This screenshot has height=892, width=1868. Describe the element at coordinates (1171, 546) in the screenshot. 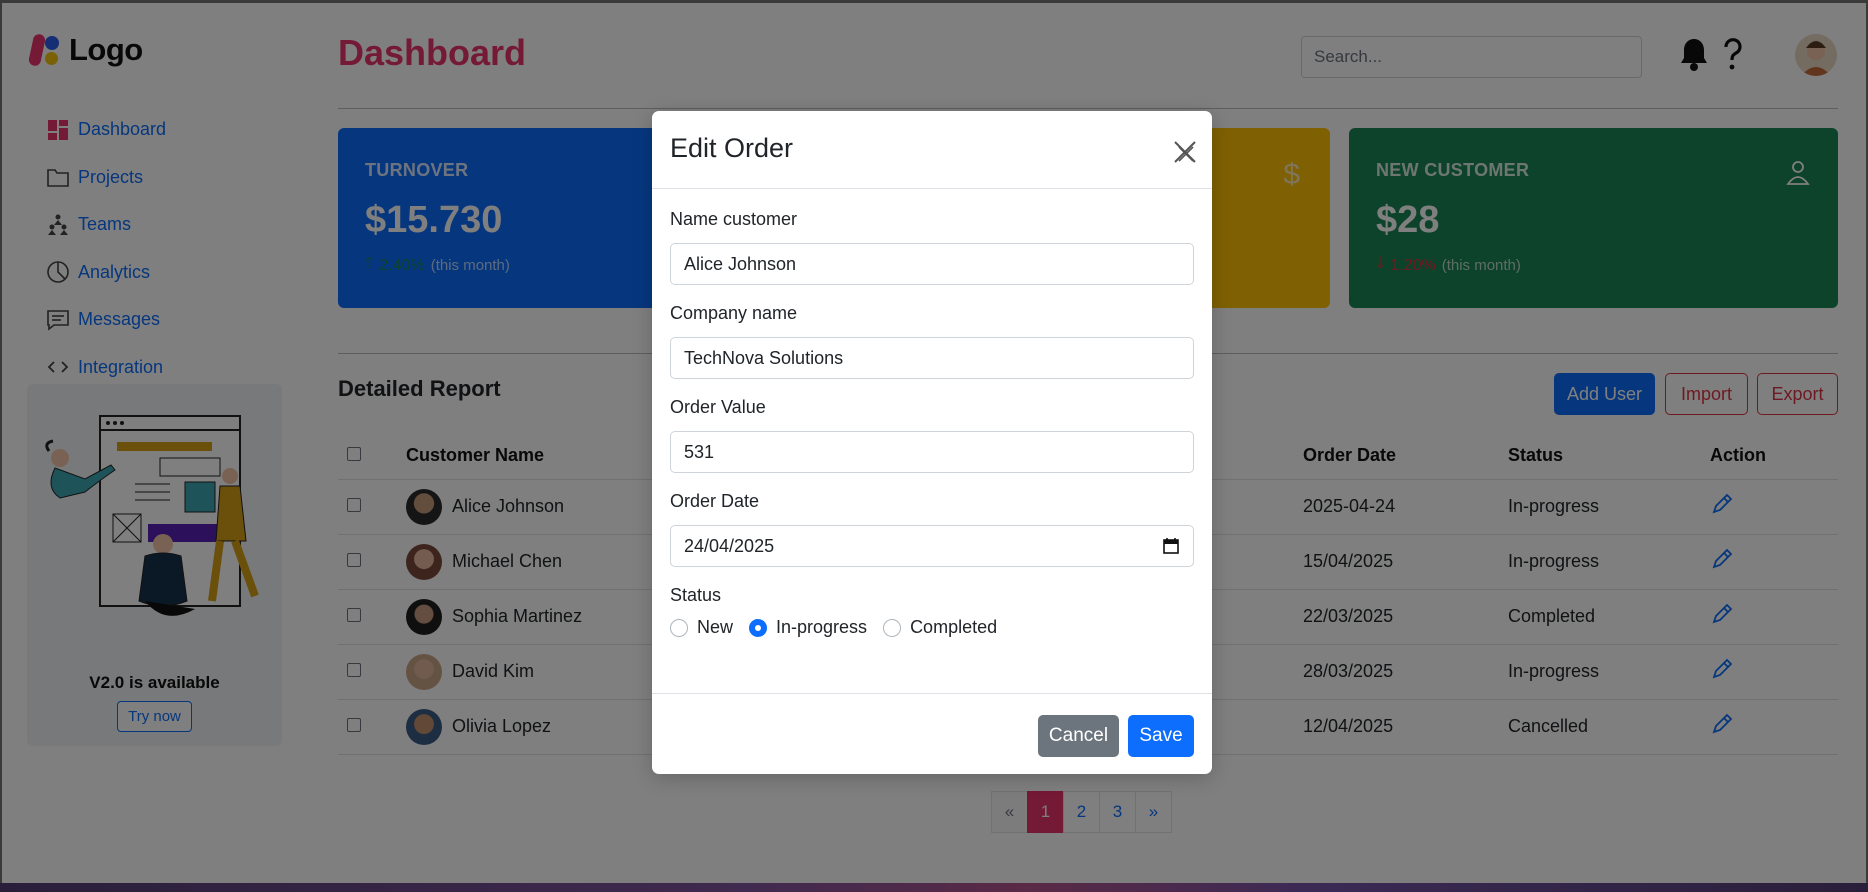

I see `calendar-icon` at that location.